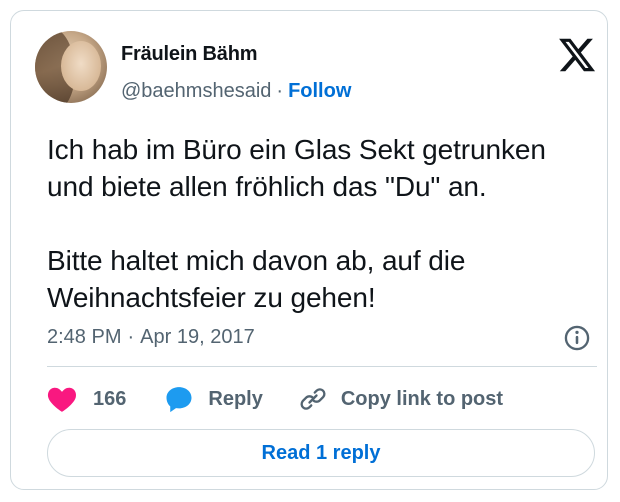 This screenshot has height=502, width=620. What do you see at coordinates (189, 54) in the screenshot?
I see `author-display-name: Fräulein Bähm` at bounding box center [189, 54].